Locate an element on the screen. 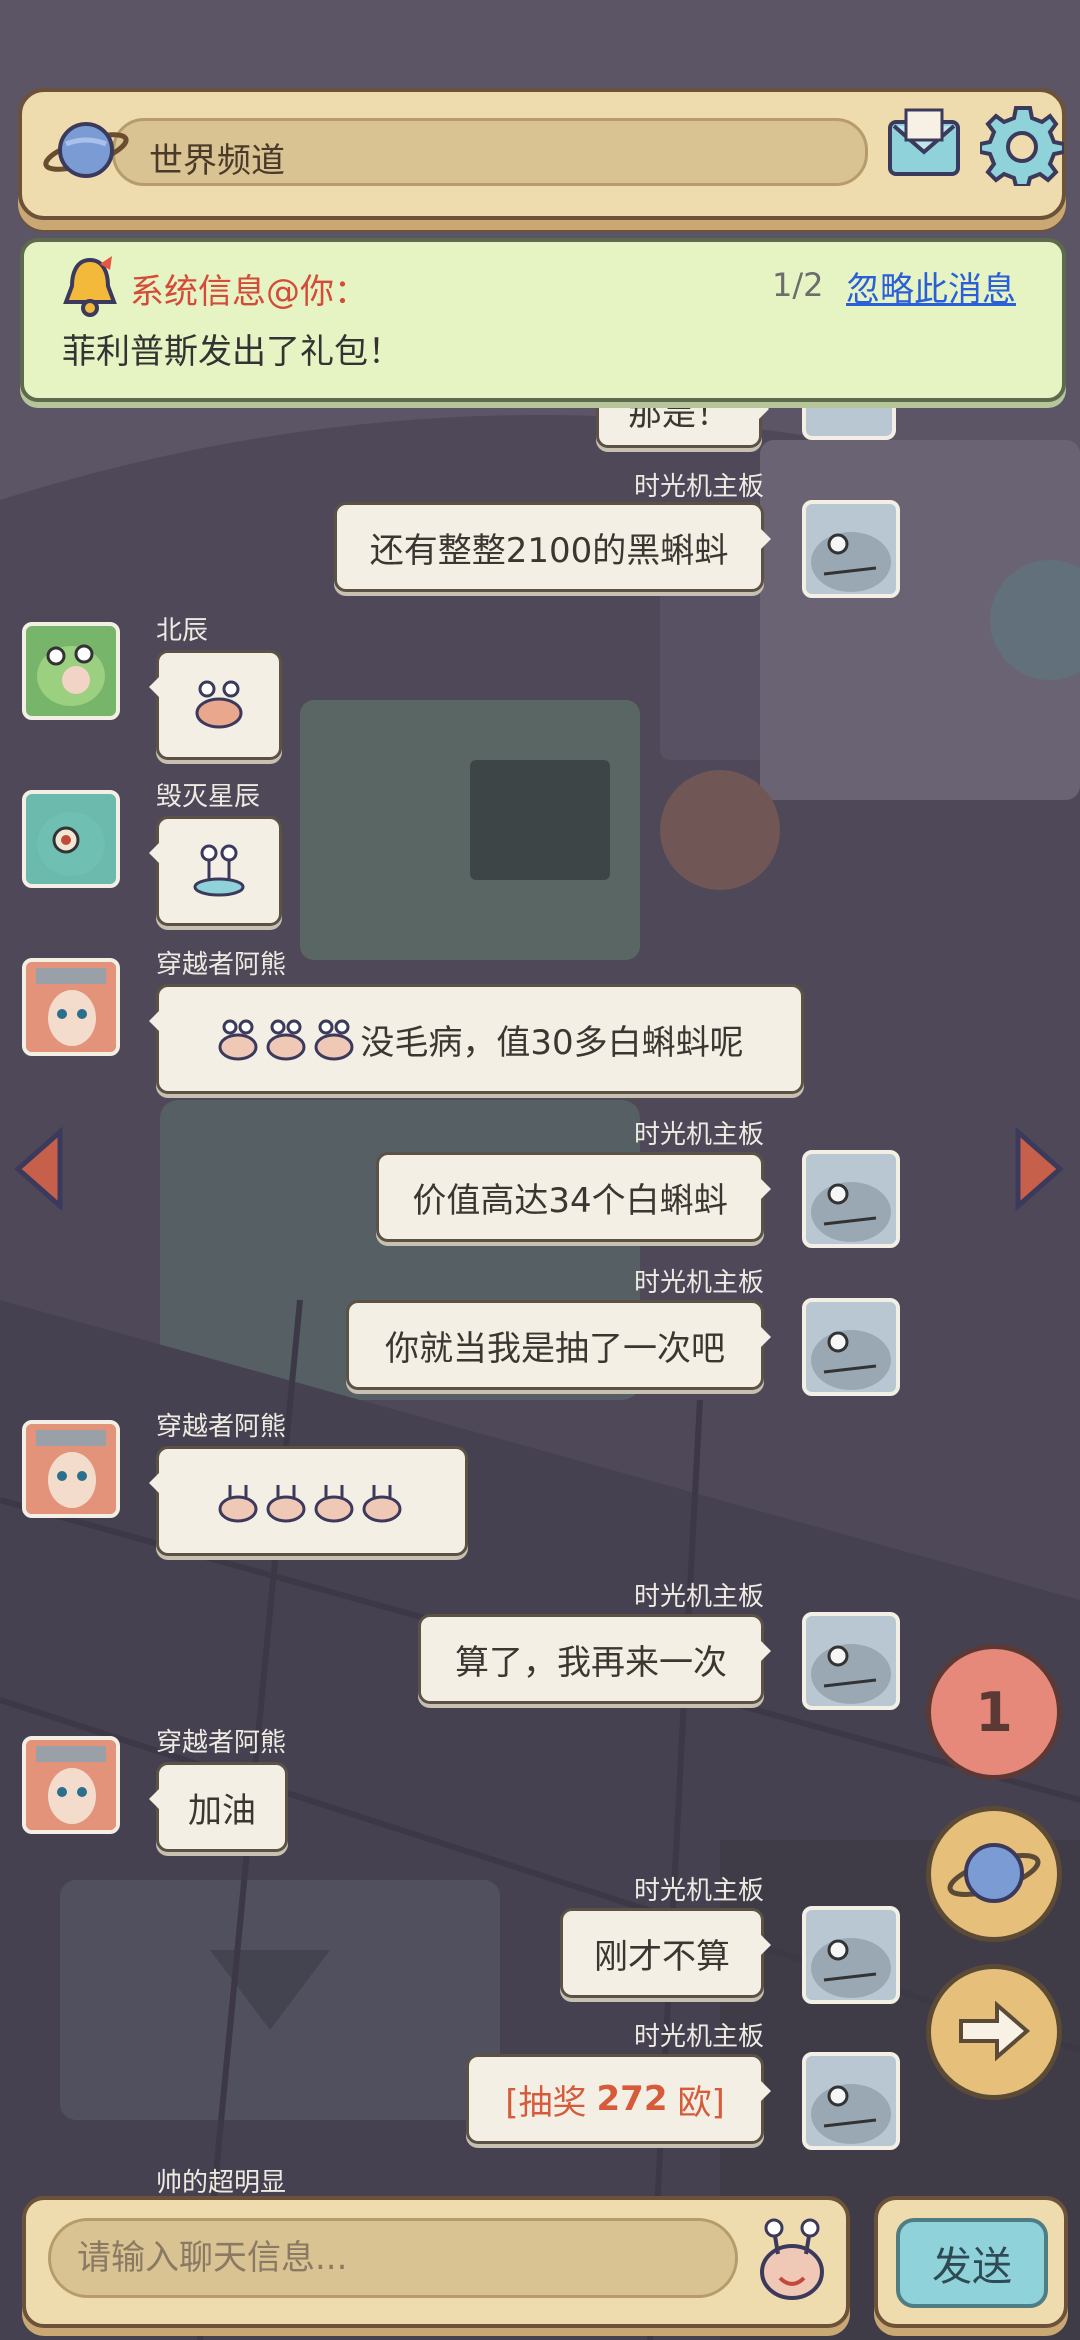 The width and height of the screenshot is (1080, 2340). notification-badge-button: 1 is located at coordinates (994, 1712).